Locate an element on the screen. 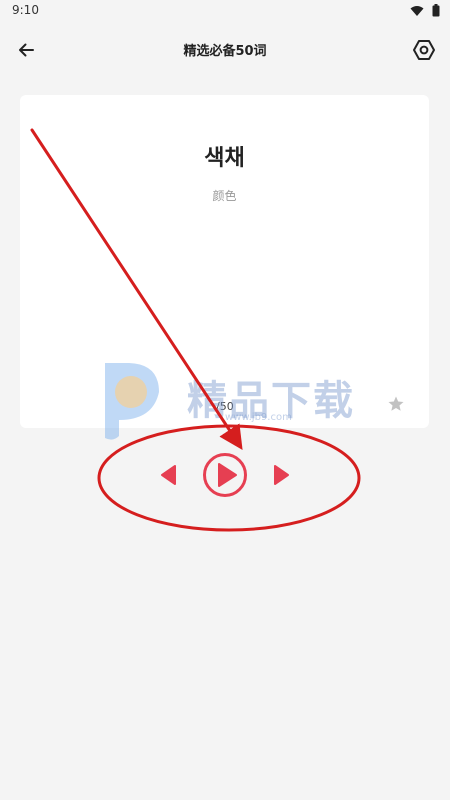 Image resolution: width=450 pixels, height=800 pixels. settings-button is located at coordinates (424, 50).